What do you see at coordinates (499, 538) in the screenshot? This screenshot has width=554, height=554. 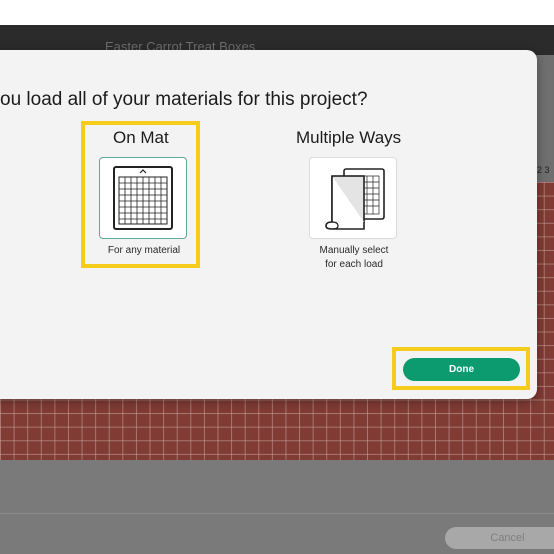 I see `cancel-button: Cancel` at bounding box center [499, 538].